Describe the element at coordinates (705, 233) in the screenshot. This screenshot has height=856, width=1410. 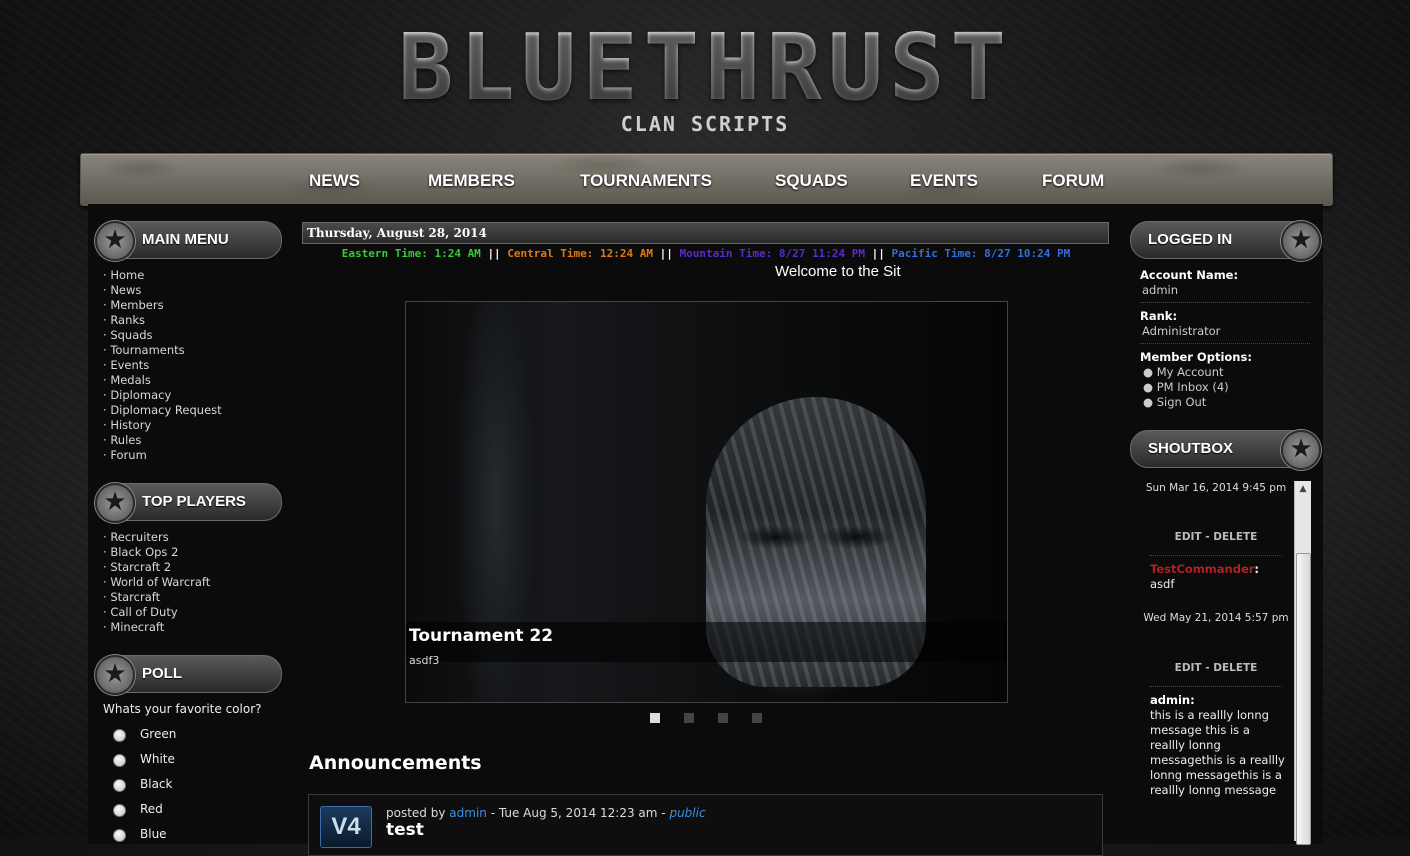
I see `date-bar: Thursday, August 28, 2014` at that location.